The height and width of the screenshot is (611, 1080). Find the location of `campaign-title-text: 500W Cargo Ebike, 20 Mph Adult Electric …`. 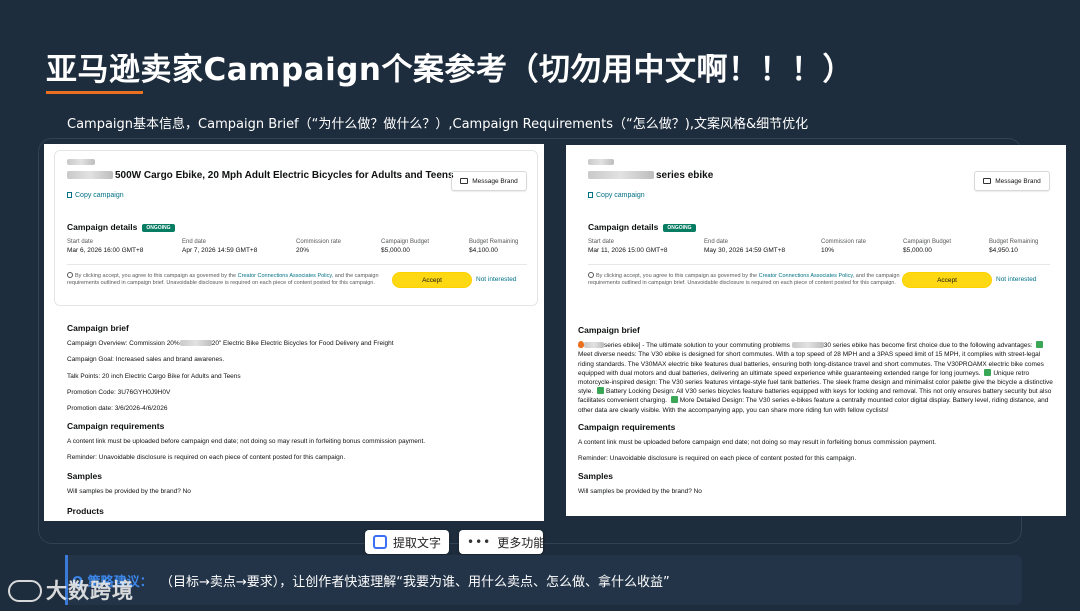

campaign-title-text: 500W Cargo Ebike, 20 Mph Adult Electric … is located at coordinates (284, 175).